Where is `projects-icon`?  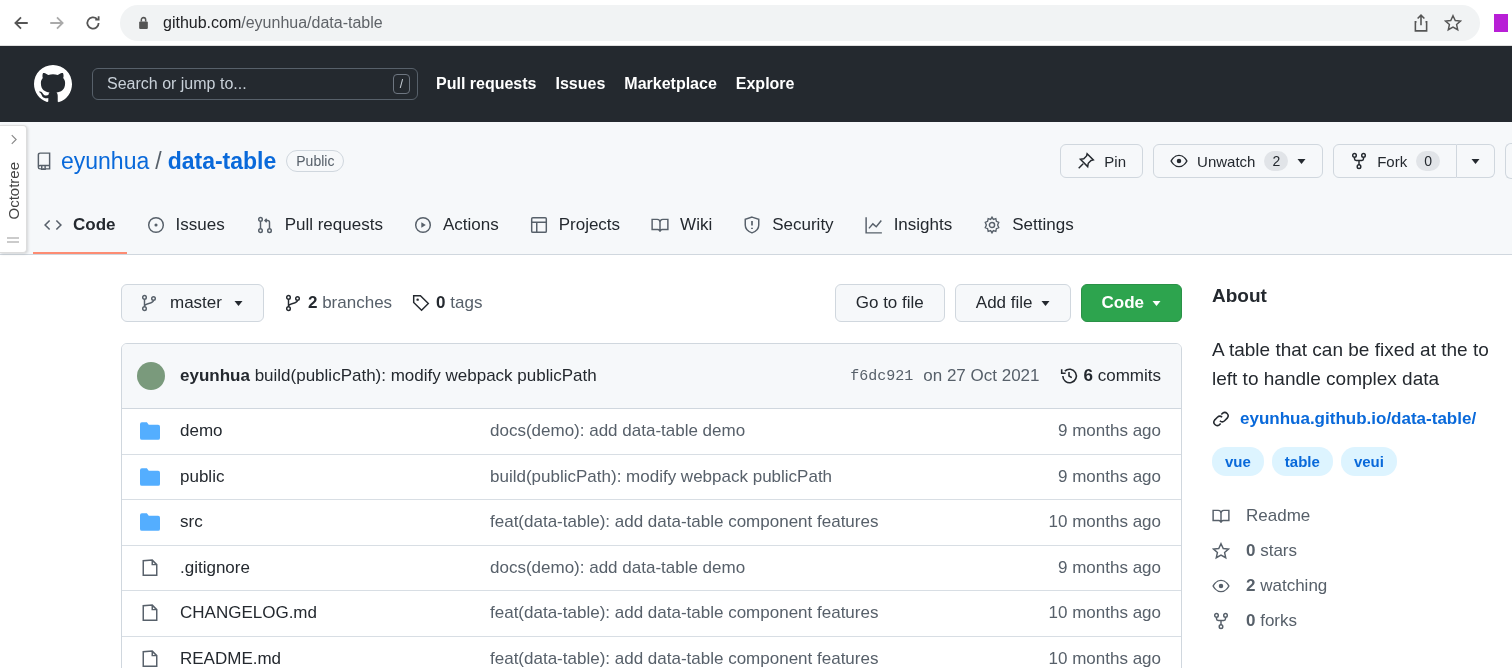
projects-icon is located at coordinates (538, 225).